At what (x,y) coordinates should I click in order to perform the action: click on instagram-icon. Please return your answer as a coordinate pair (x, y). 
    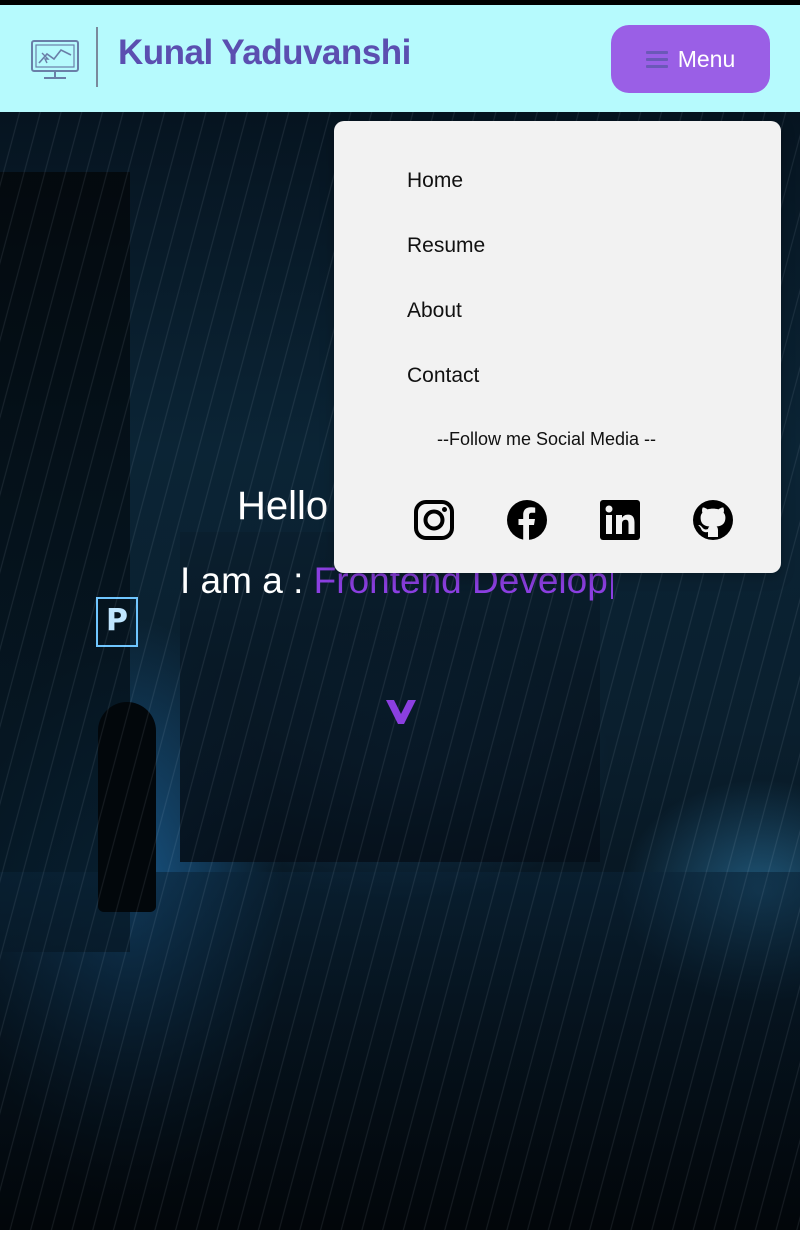
    Looking at the image, I should click on (434, 520).